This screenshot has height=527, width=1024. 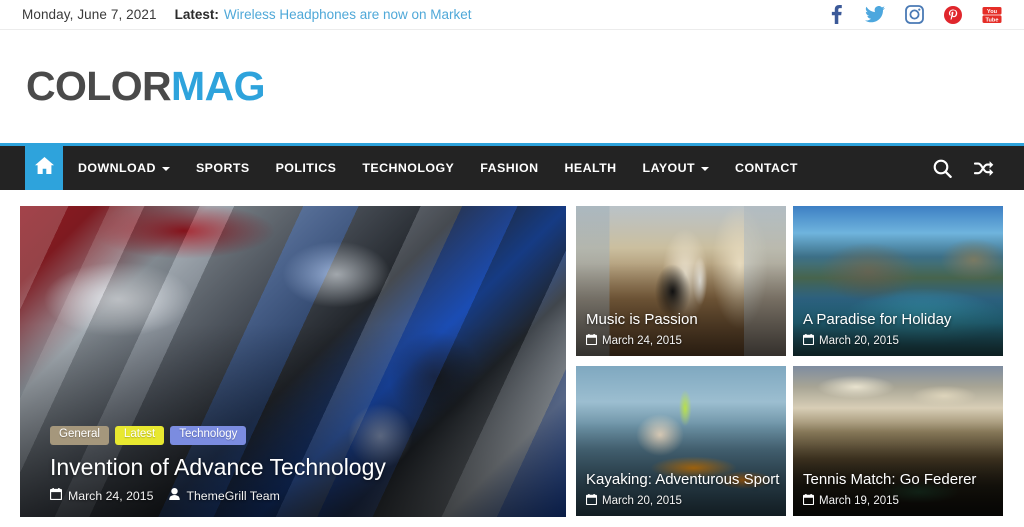 I want to click on home-button, so click(x=44, y=168).